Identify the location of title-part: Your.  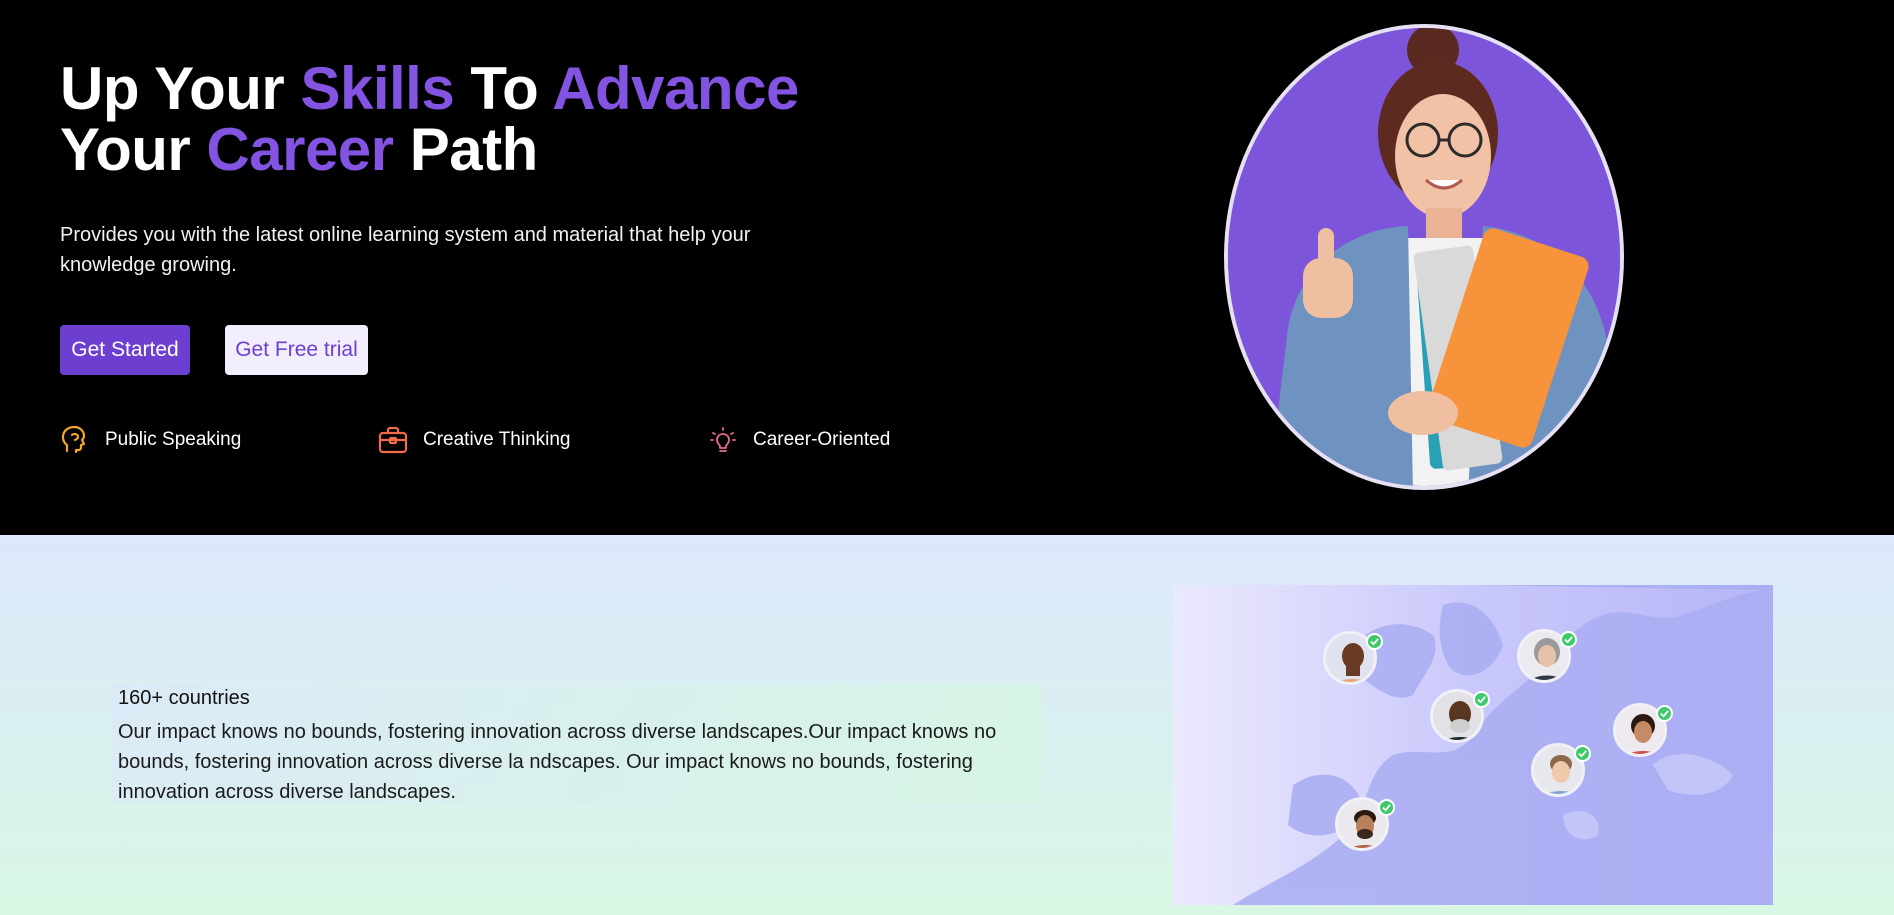
(133, 149).